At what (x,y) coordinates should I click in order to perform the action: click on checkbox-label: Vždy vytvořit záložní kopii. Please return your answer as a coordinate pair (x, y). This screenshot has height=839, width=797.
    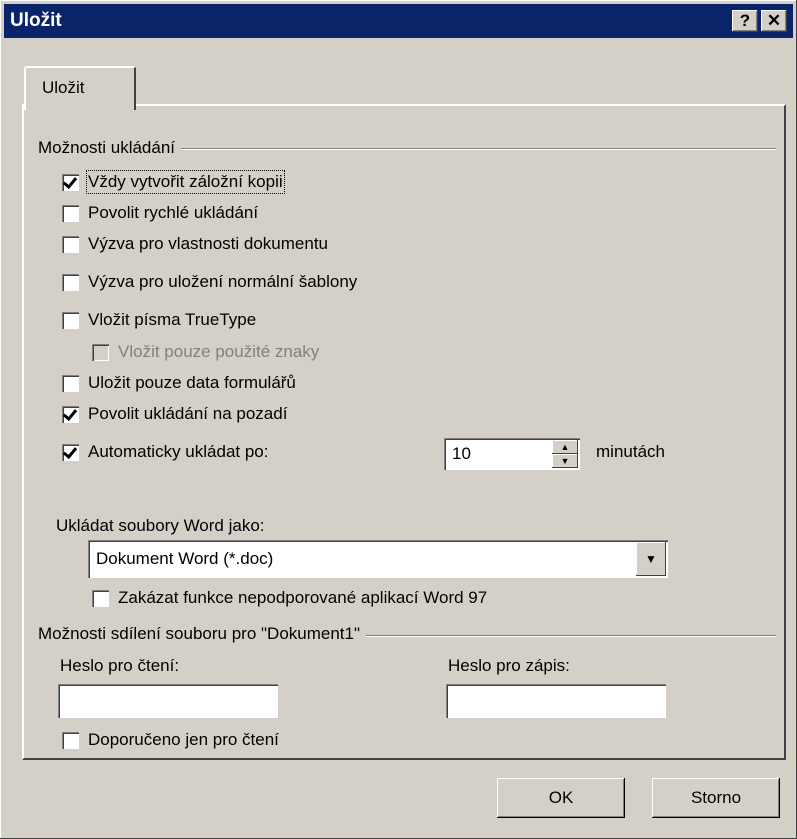
    Looking at the image, I should click on (185, 182).